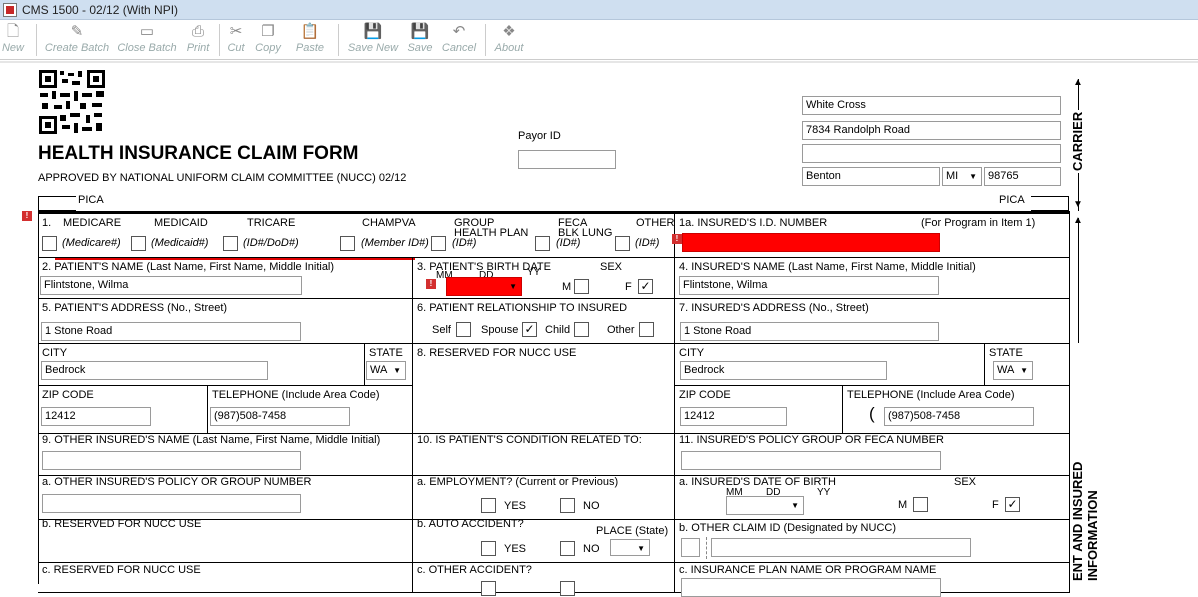  I want to click on close-batch-button: ▭ Close Batch, so click(147, 40).